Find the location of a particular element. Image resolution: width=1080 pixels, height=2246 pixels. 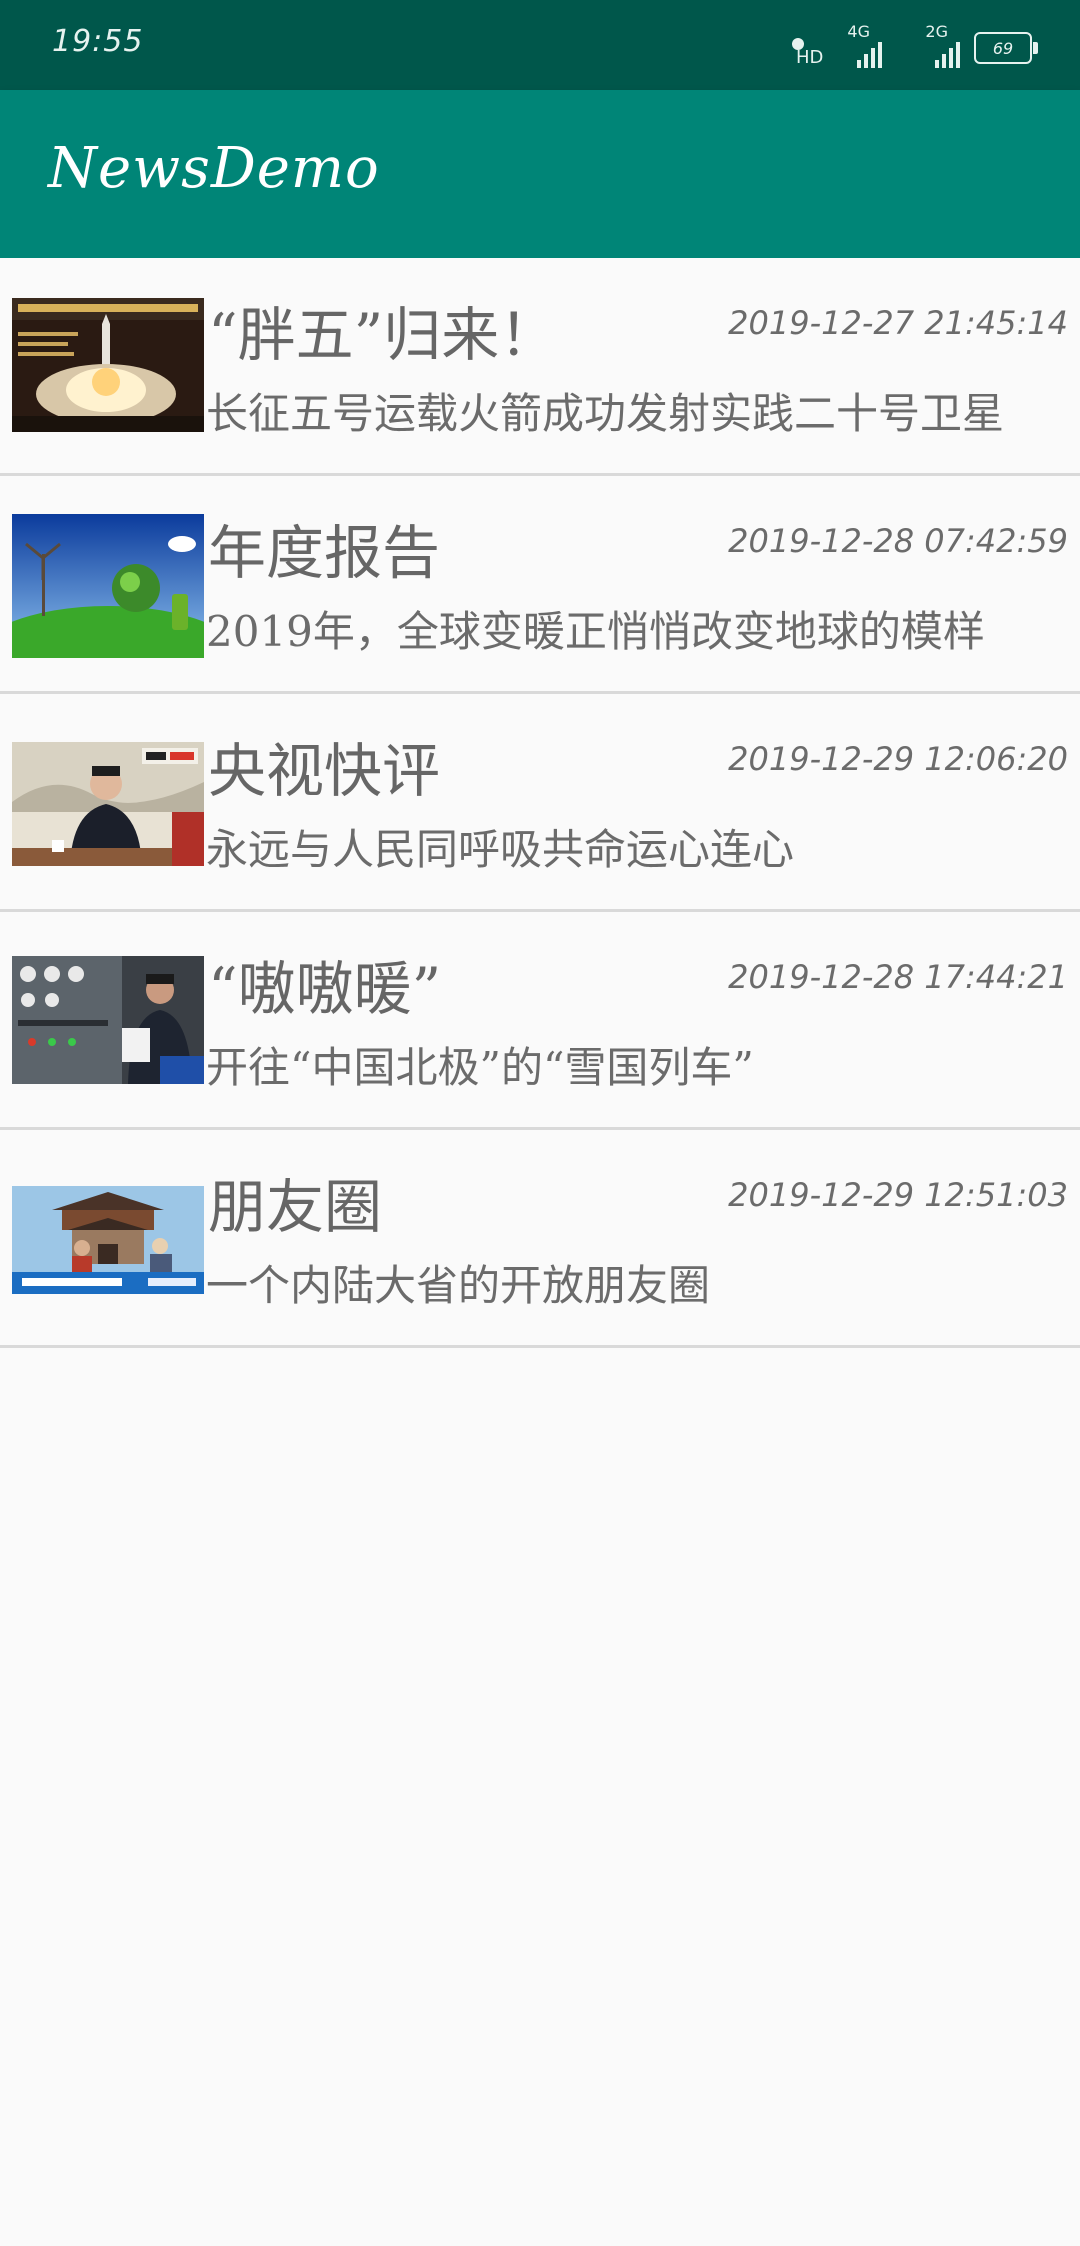

signal-2g-icon: 2G is located at coordinates (928, 45).